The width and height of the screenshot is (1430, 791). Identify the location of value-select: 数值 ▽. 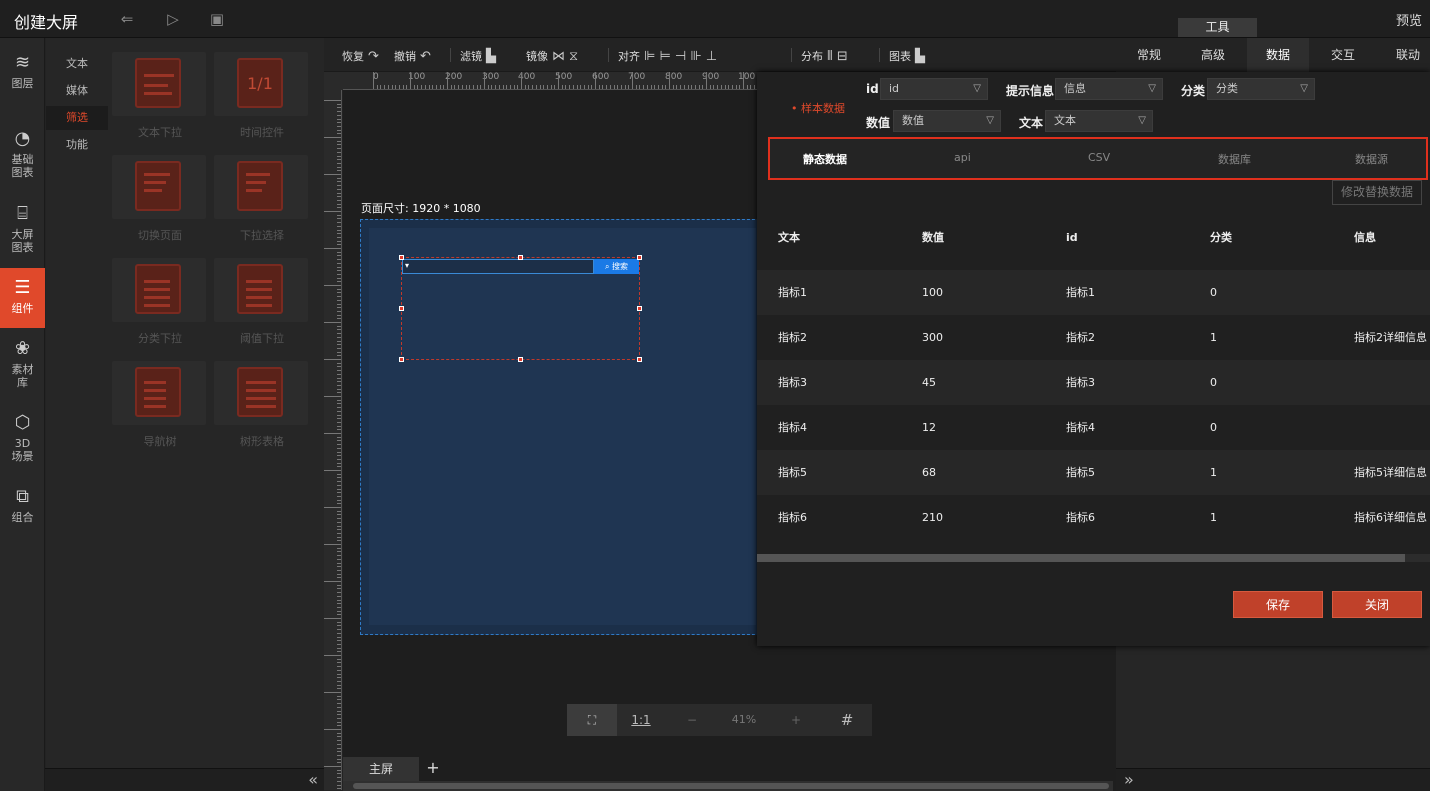
(947, 121).